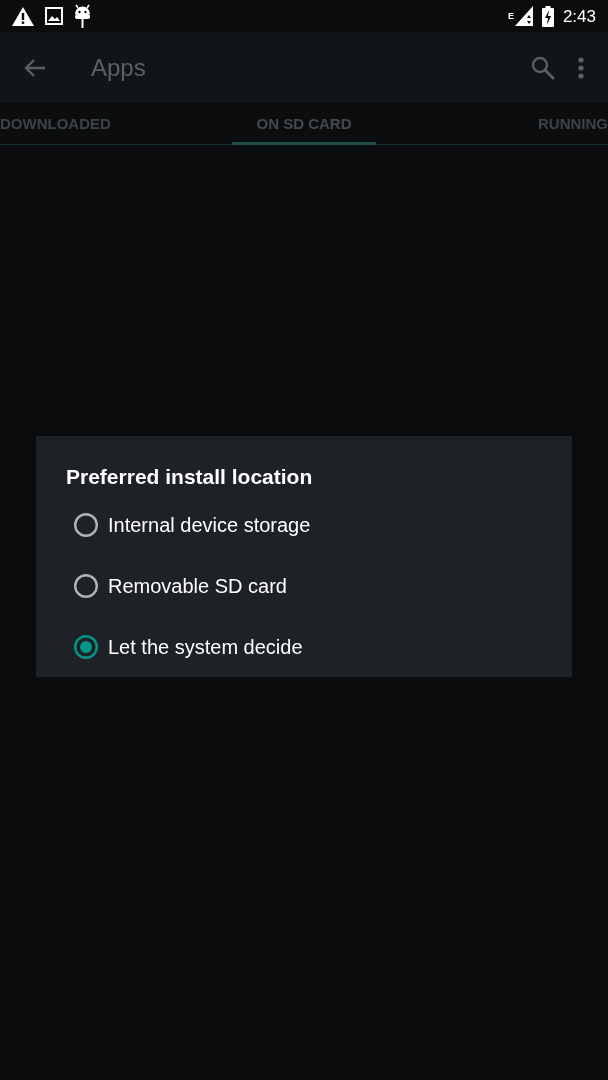 The image size is (608, 1080). Describe the element at coordinates (304, 646) in the screenshot. I see `radio-option: Let the system decide` at that location.